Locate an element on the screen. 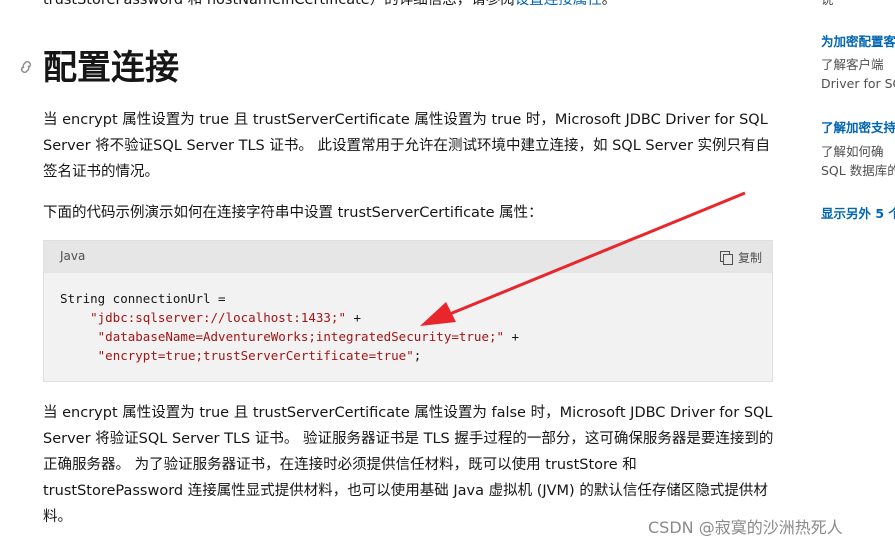 Image resolution: width=895 pixels, height=544 pixels. code-string: "jdbc:sqlserver://localhost:1433;" is located at coordinates (218, 317).